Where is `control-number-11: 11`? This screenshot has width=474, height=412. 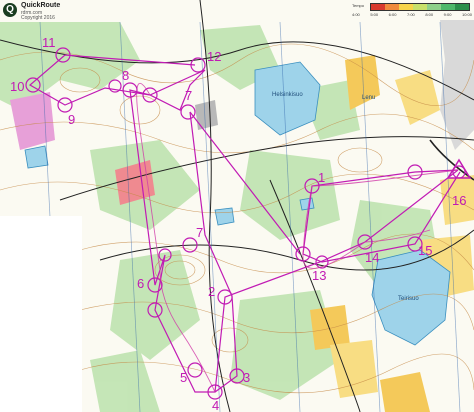
control-number-11: 11 is located at coordinates (49, 42).